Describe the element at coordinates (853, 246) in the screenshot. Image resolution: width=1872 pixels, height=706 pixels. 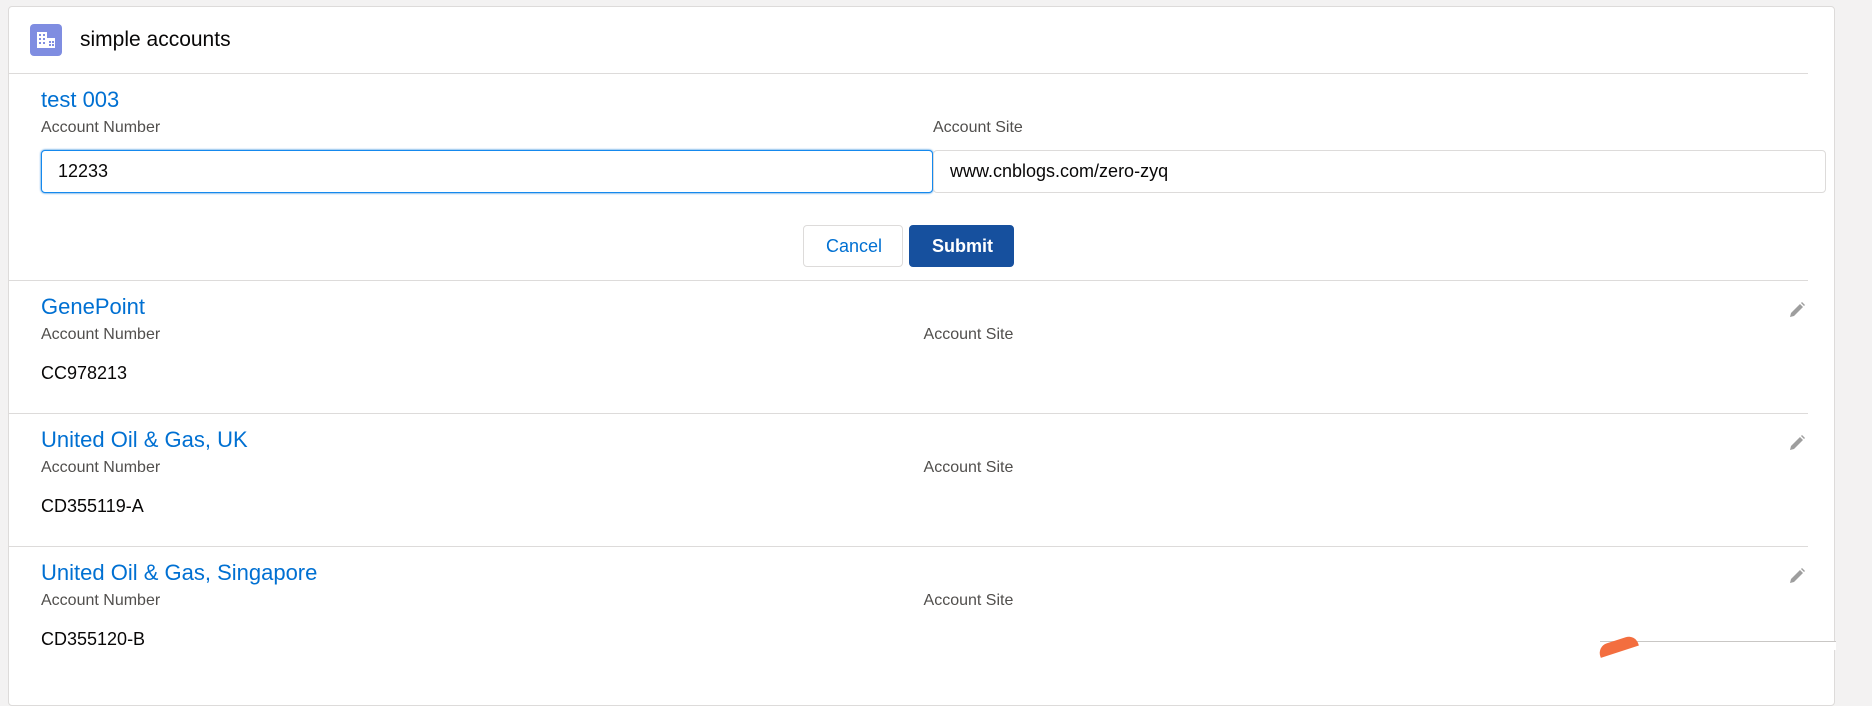
I see `cancel-button: Cancel` at that location.